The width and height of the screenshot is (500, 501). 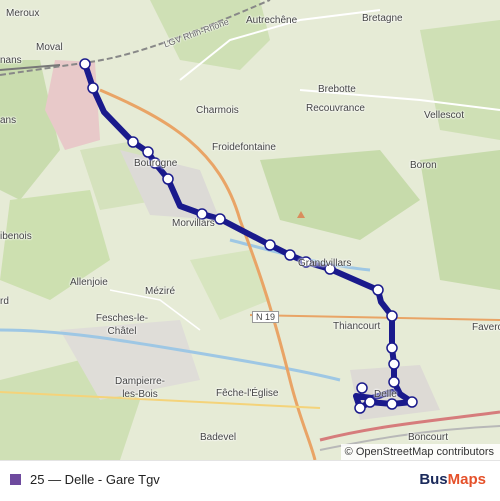 I want to click on place-label: Badevel, so click(x=218, y=437).